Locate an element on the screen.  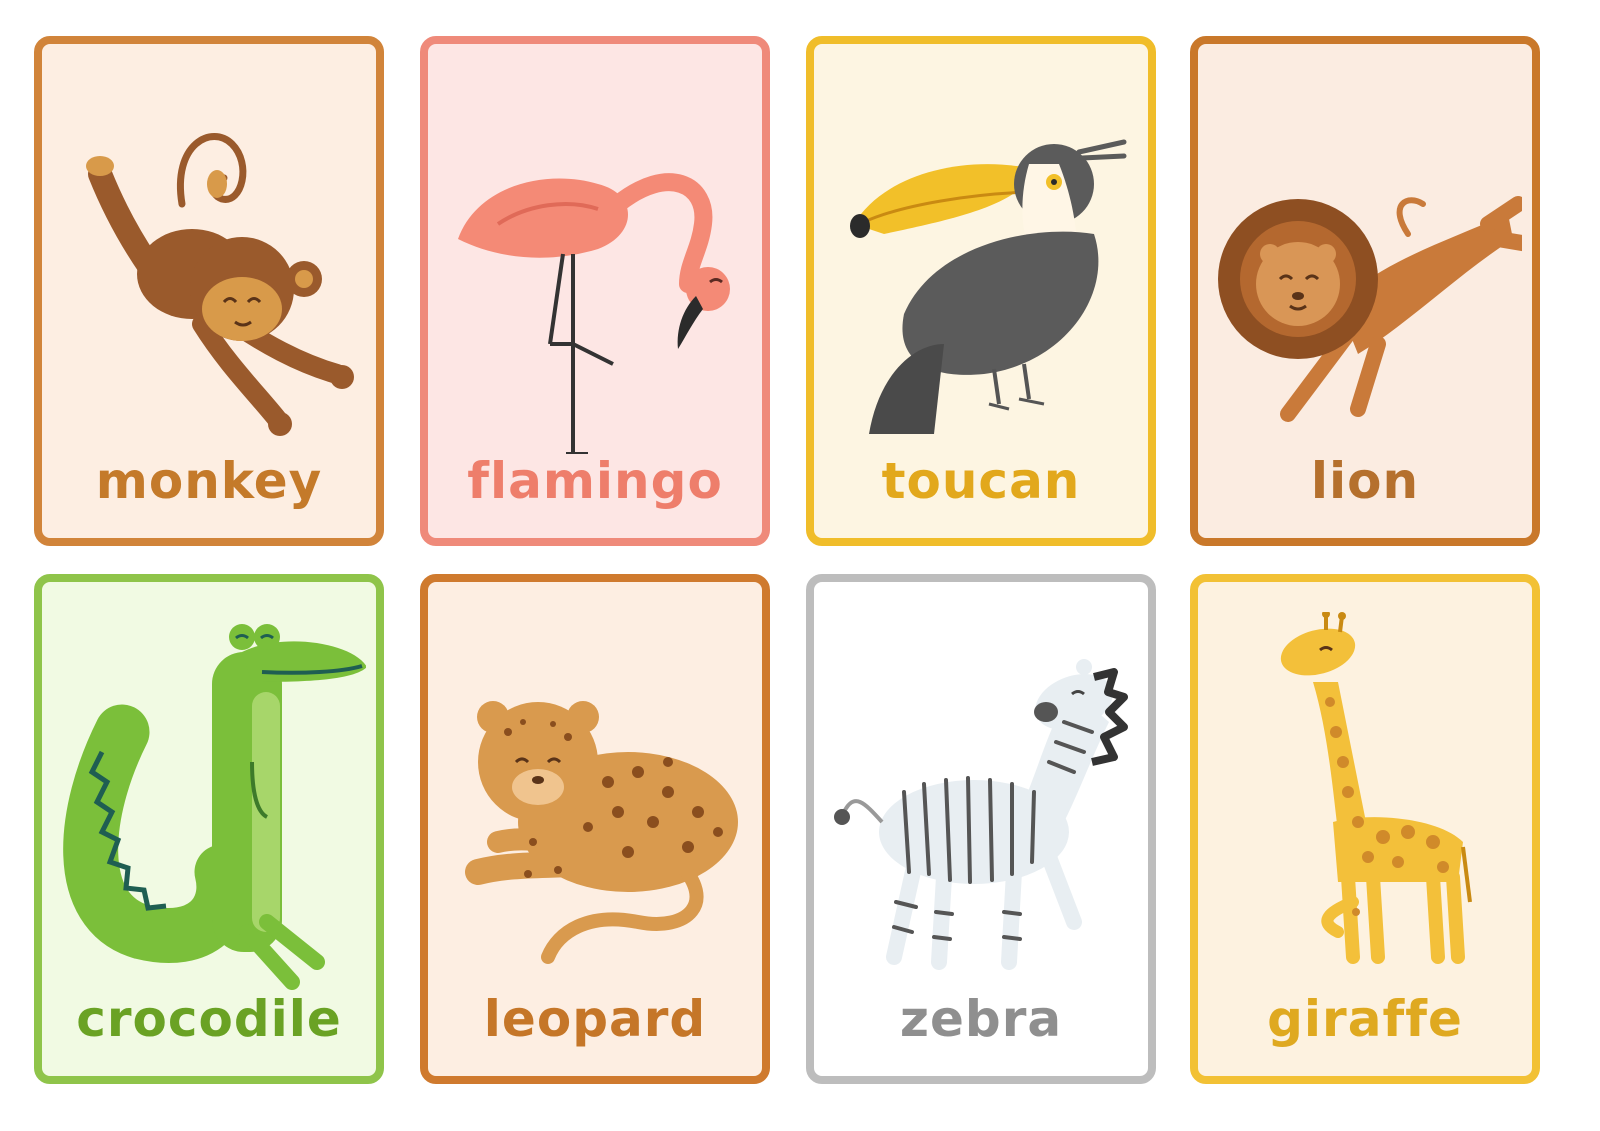
card-label: zebra is located at coordinates (981, 1019).